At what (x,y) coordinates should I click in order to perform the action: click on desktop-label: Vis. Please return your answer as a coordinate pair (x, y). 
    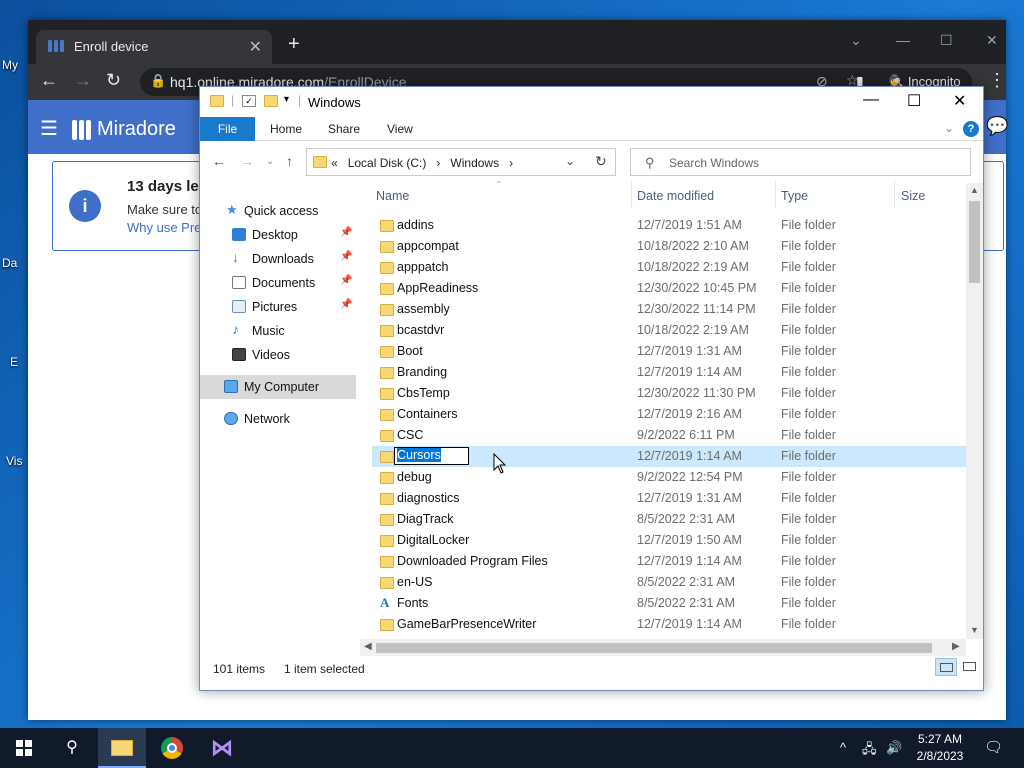
    Looking at the image, I should click on (14, 461).